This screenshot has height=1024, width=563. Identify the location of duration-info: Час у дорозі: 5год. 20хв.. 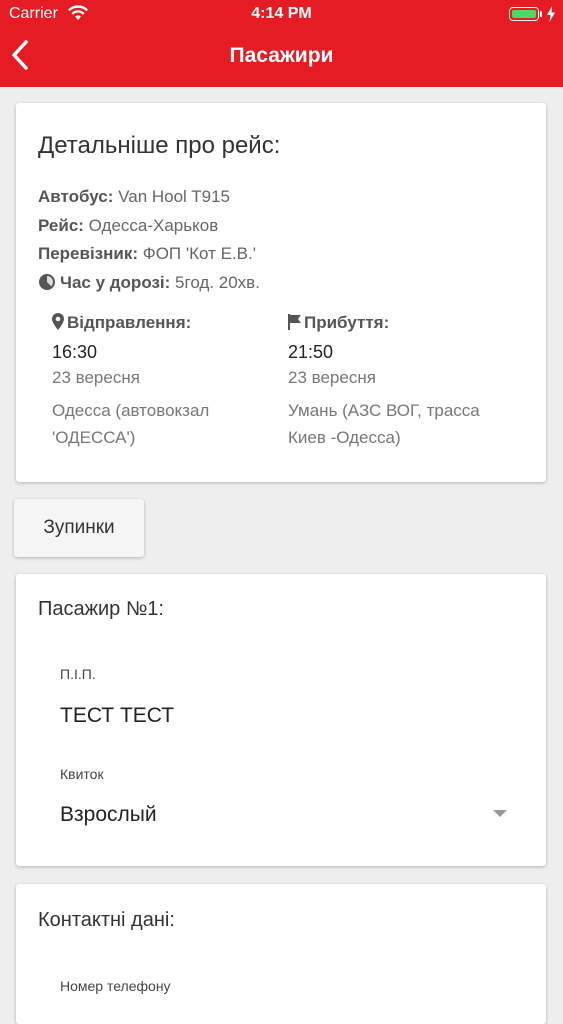
(149, 283).